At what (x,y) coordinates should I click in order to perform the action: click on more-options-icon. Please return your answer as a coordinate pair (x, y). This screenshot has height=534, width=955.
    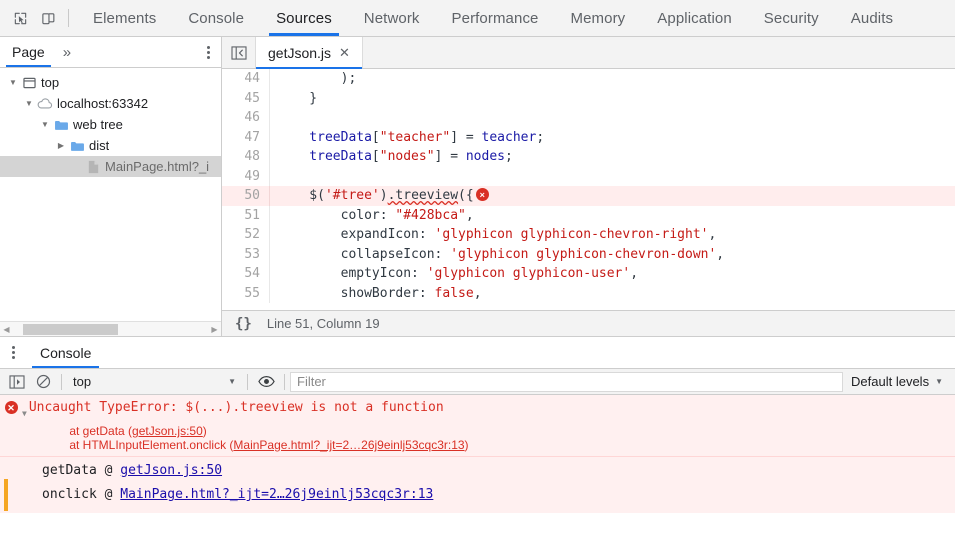
    Looking at the image, I should click on (13, 352).